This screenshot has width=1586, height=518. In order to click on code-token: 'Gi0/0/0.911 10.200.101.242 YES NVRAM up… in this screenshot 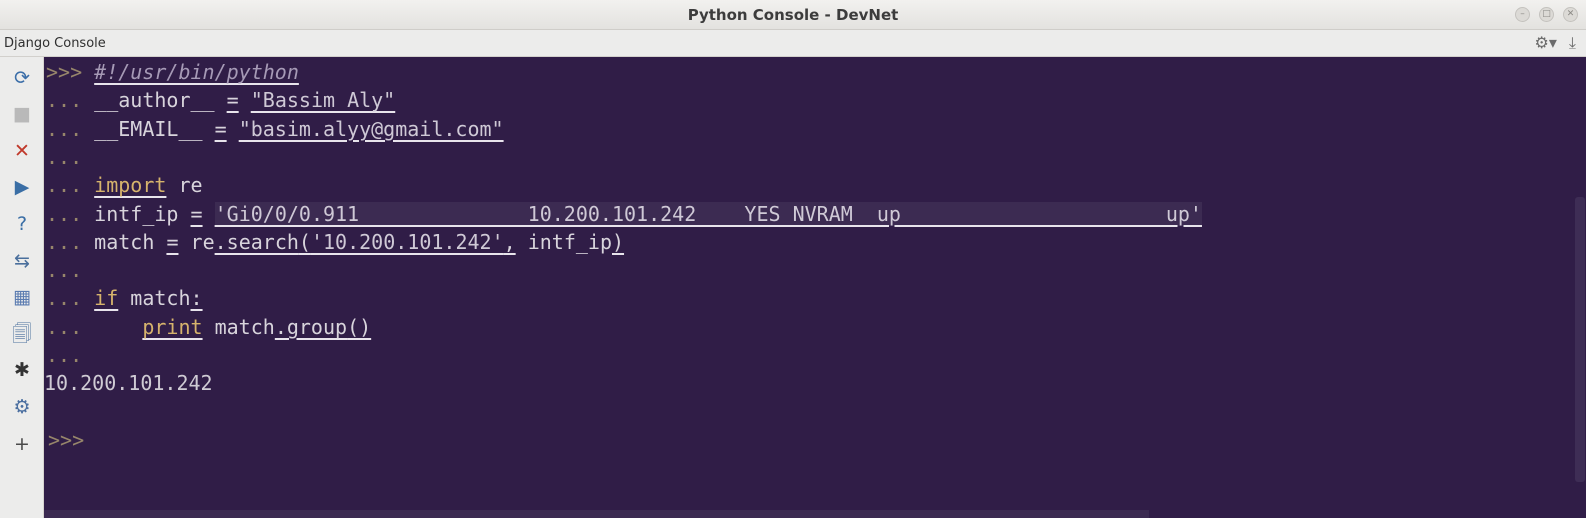, I will do `click(708, 213)`.